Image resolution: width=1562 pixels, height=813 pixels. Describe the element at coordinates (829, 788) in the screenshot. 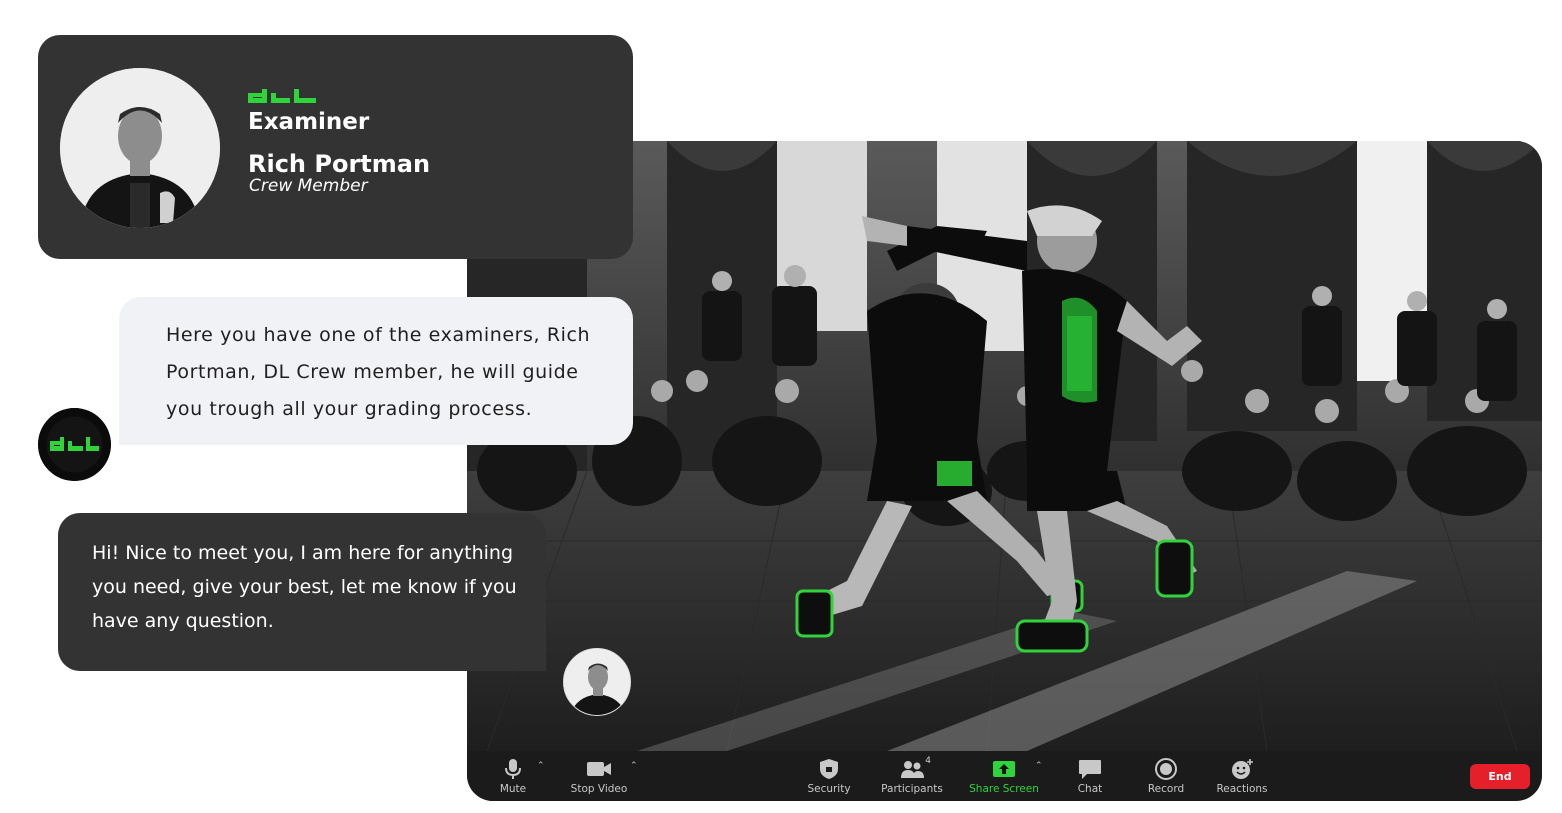

I see `security-label: Security` at that location.